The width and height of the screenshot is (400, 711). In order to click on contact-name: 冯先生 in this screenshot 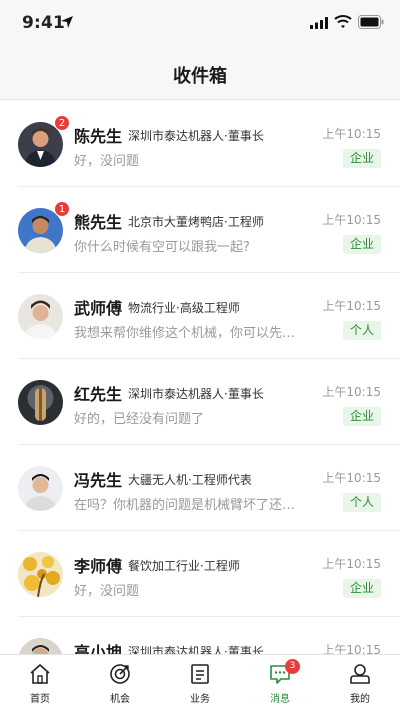, I will do `click(98, 480)`.